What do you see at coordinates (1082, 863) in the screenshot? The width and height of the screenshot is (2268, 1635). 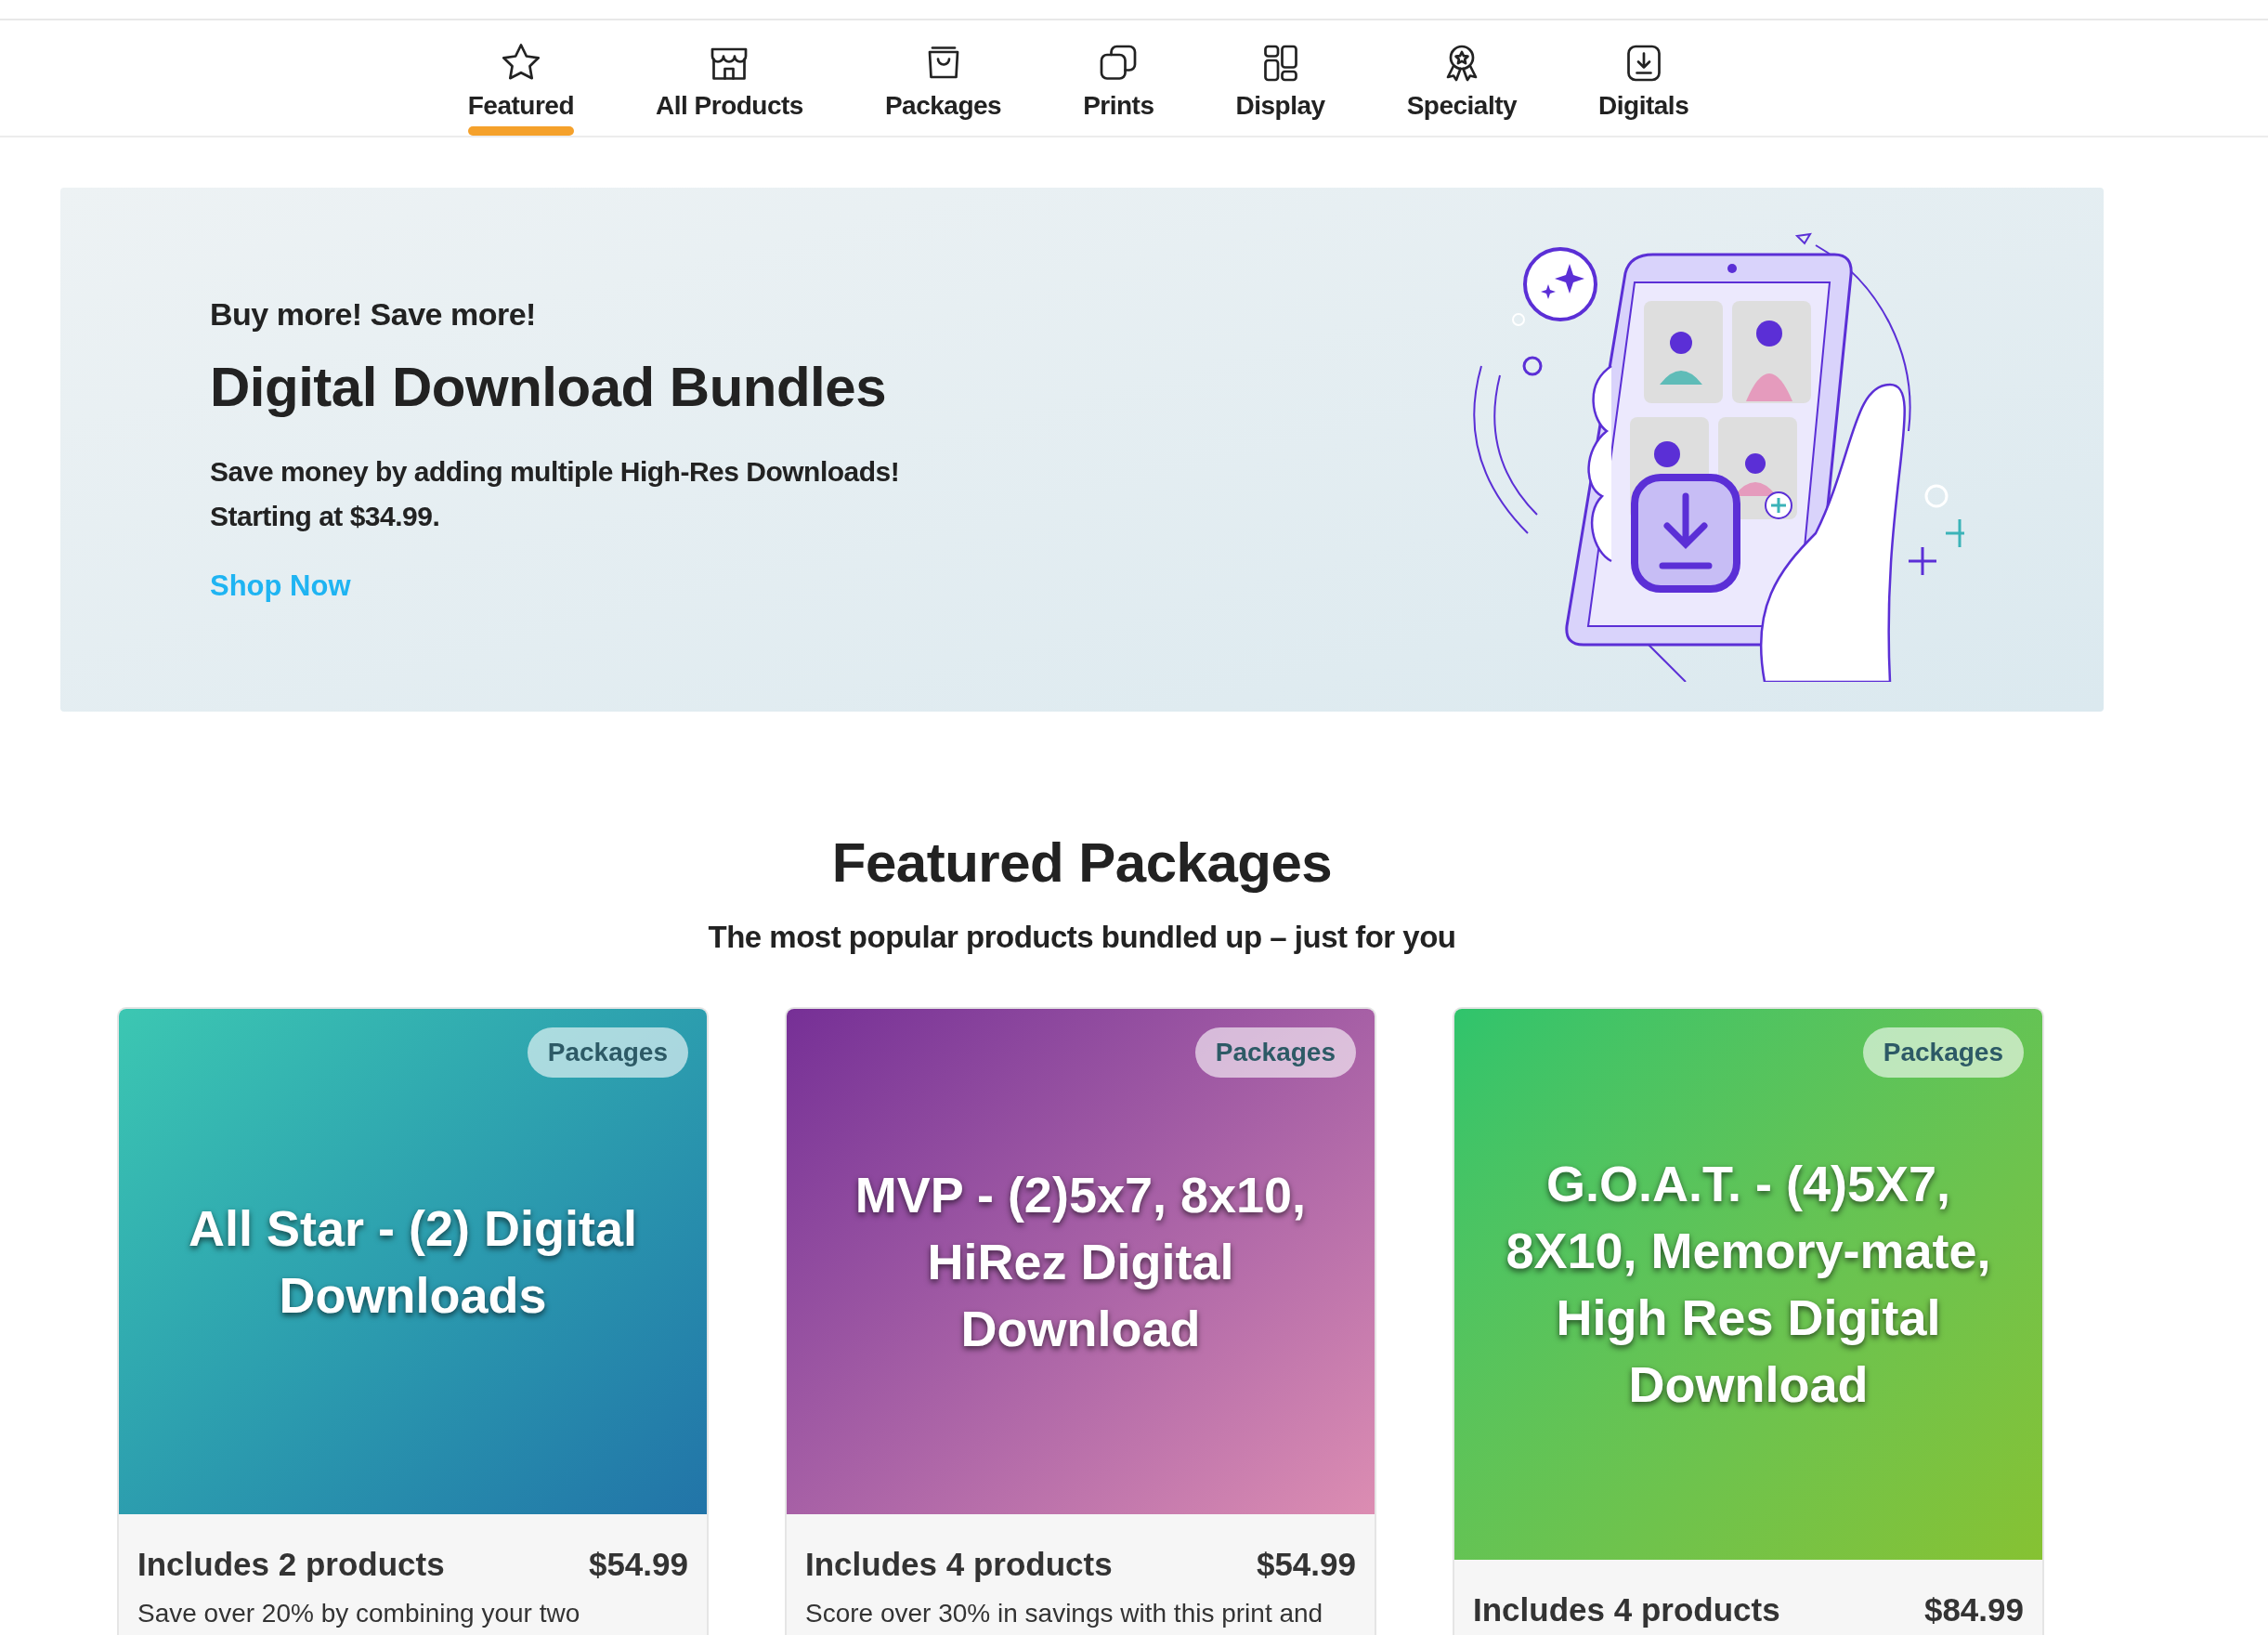 I see `section-title: Featured Packages` at bounding box center [1082, 863].